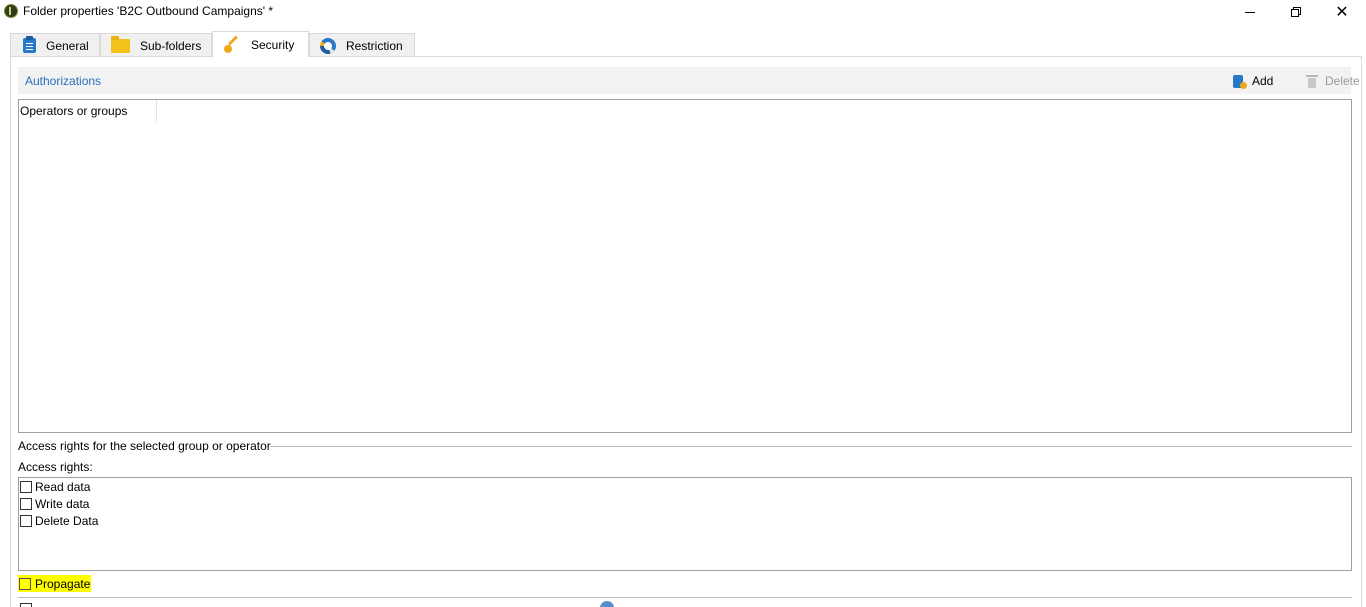 The height and width of the screenshot is (607, 1366). I want to click on tab-sub-folders: Sub-folders, so click(156, 45).